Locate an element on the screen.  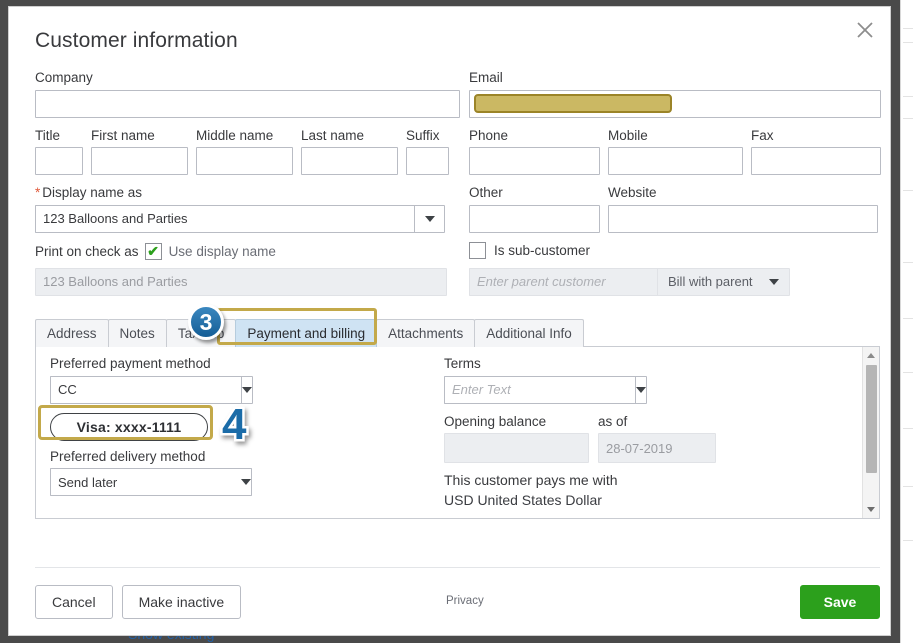
display-name-field: Display name as is located at coordinates (247, 209).